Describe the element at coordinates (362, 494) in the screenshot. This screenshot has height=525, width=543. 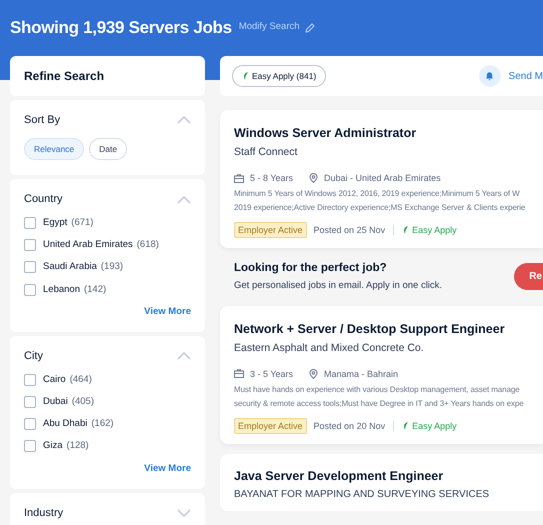
I see `company-name: BAYANAT FOR MAPPING AND SURVEYING SERVICES` at that location.